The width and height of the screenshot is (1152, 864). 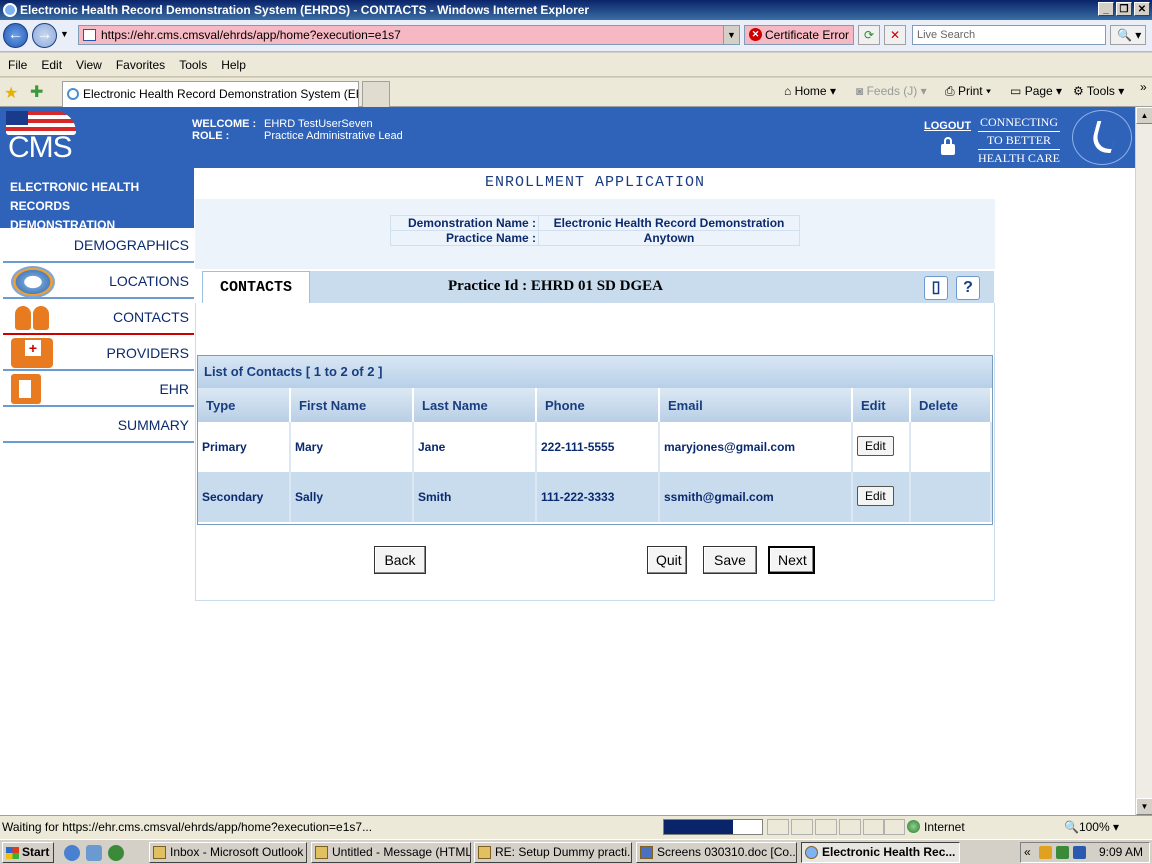 I want to click on minimize-button: _, so click(x=1106, y=9).